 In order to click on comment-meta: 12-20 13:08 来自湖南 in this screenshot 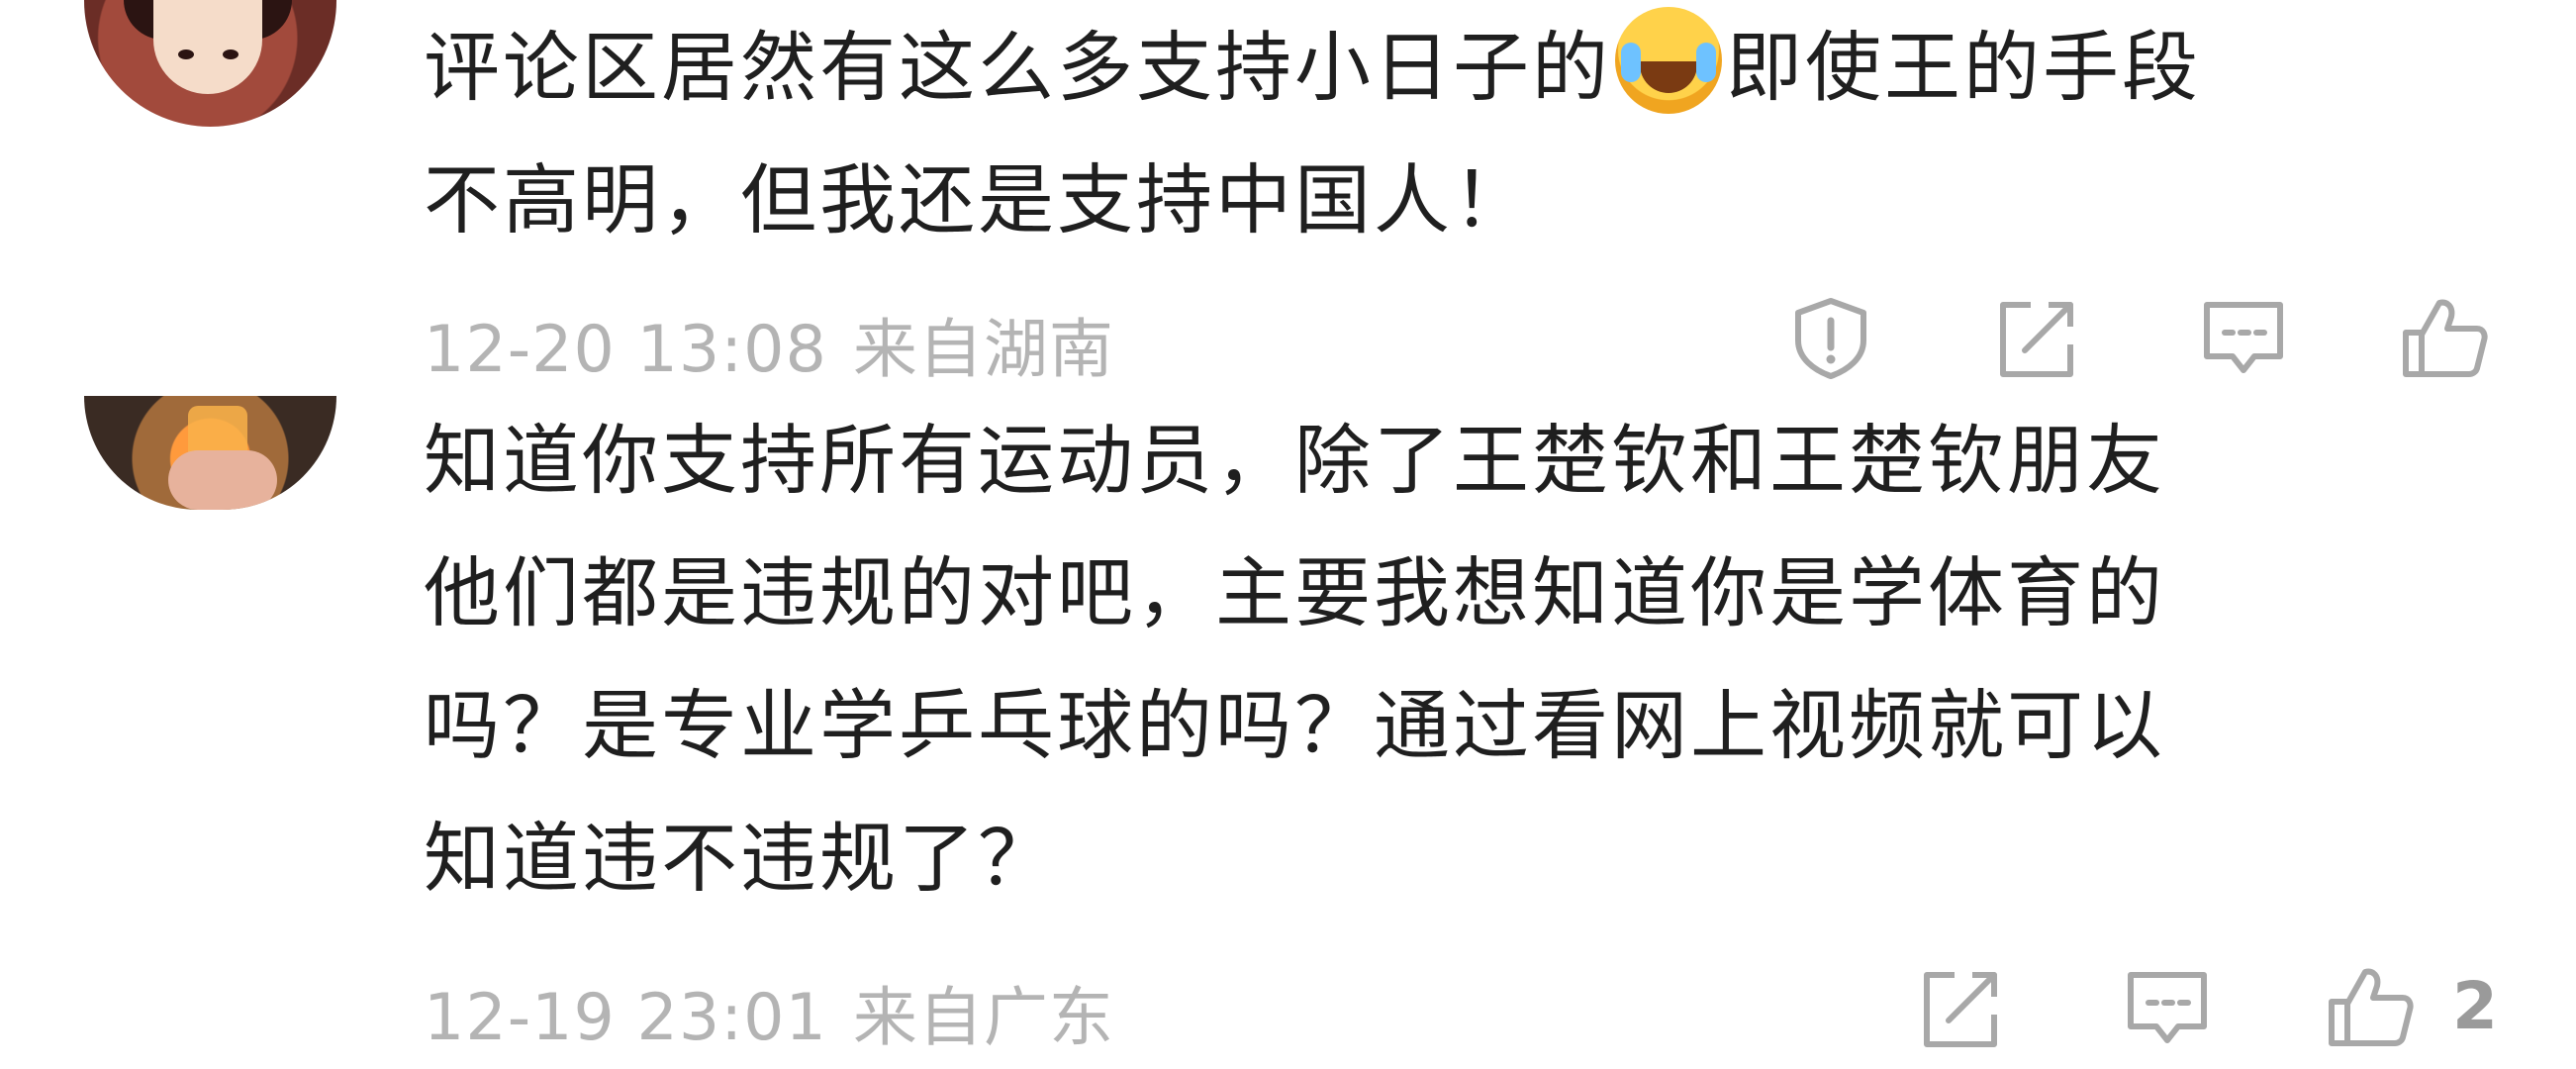, I will do `click(769, 343)`.